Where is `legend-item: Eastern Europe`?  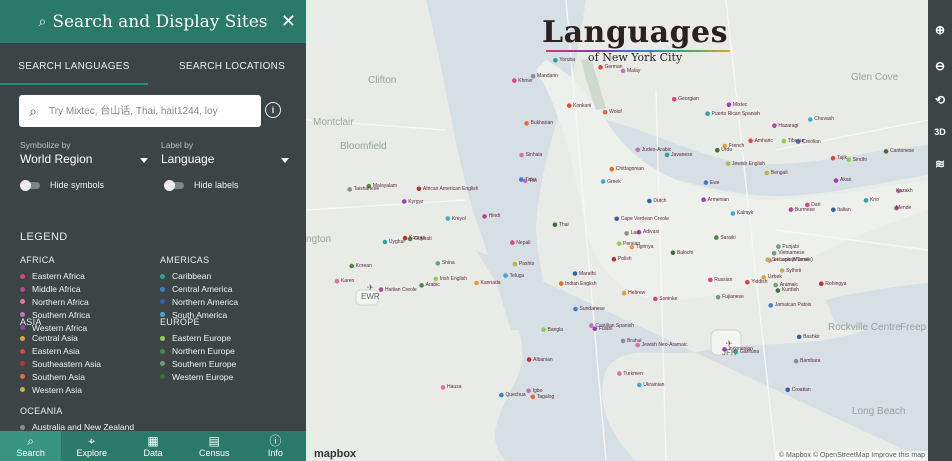 legend-item: Eastern Europe is located at coordinates (198, 338).